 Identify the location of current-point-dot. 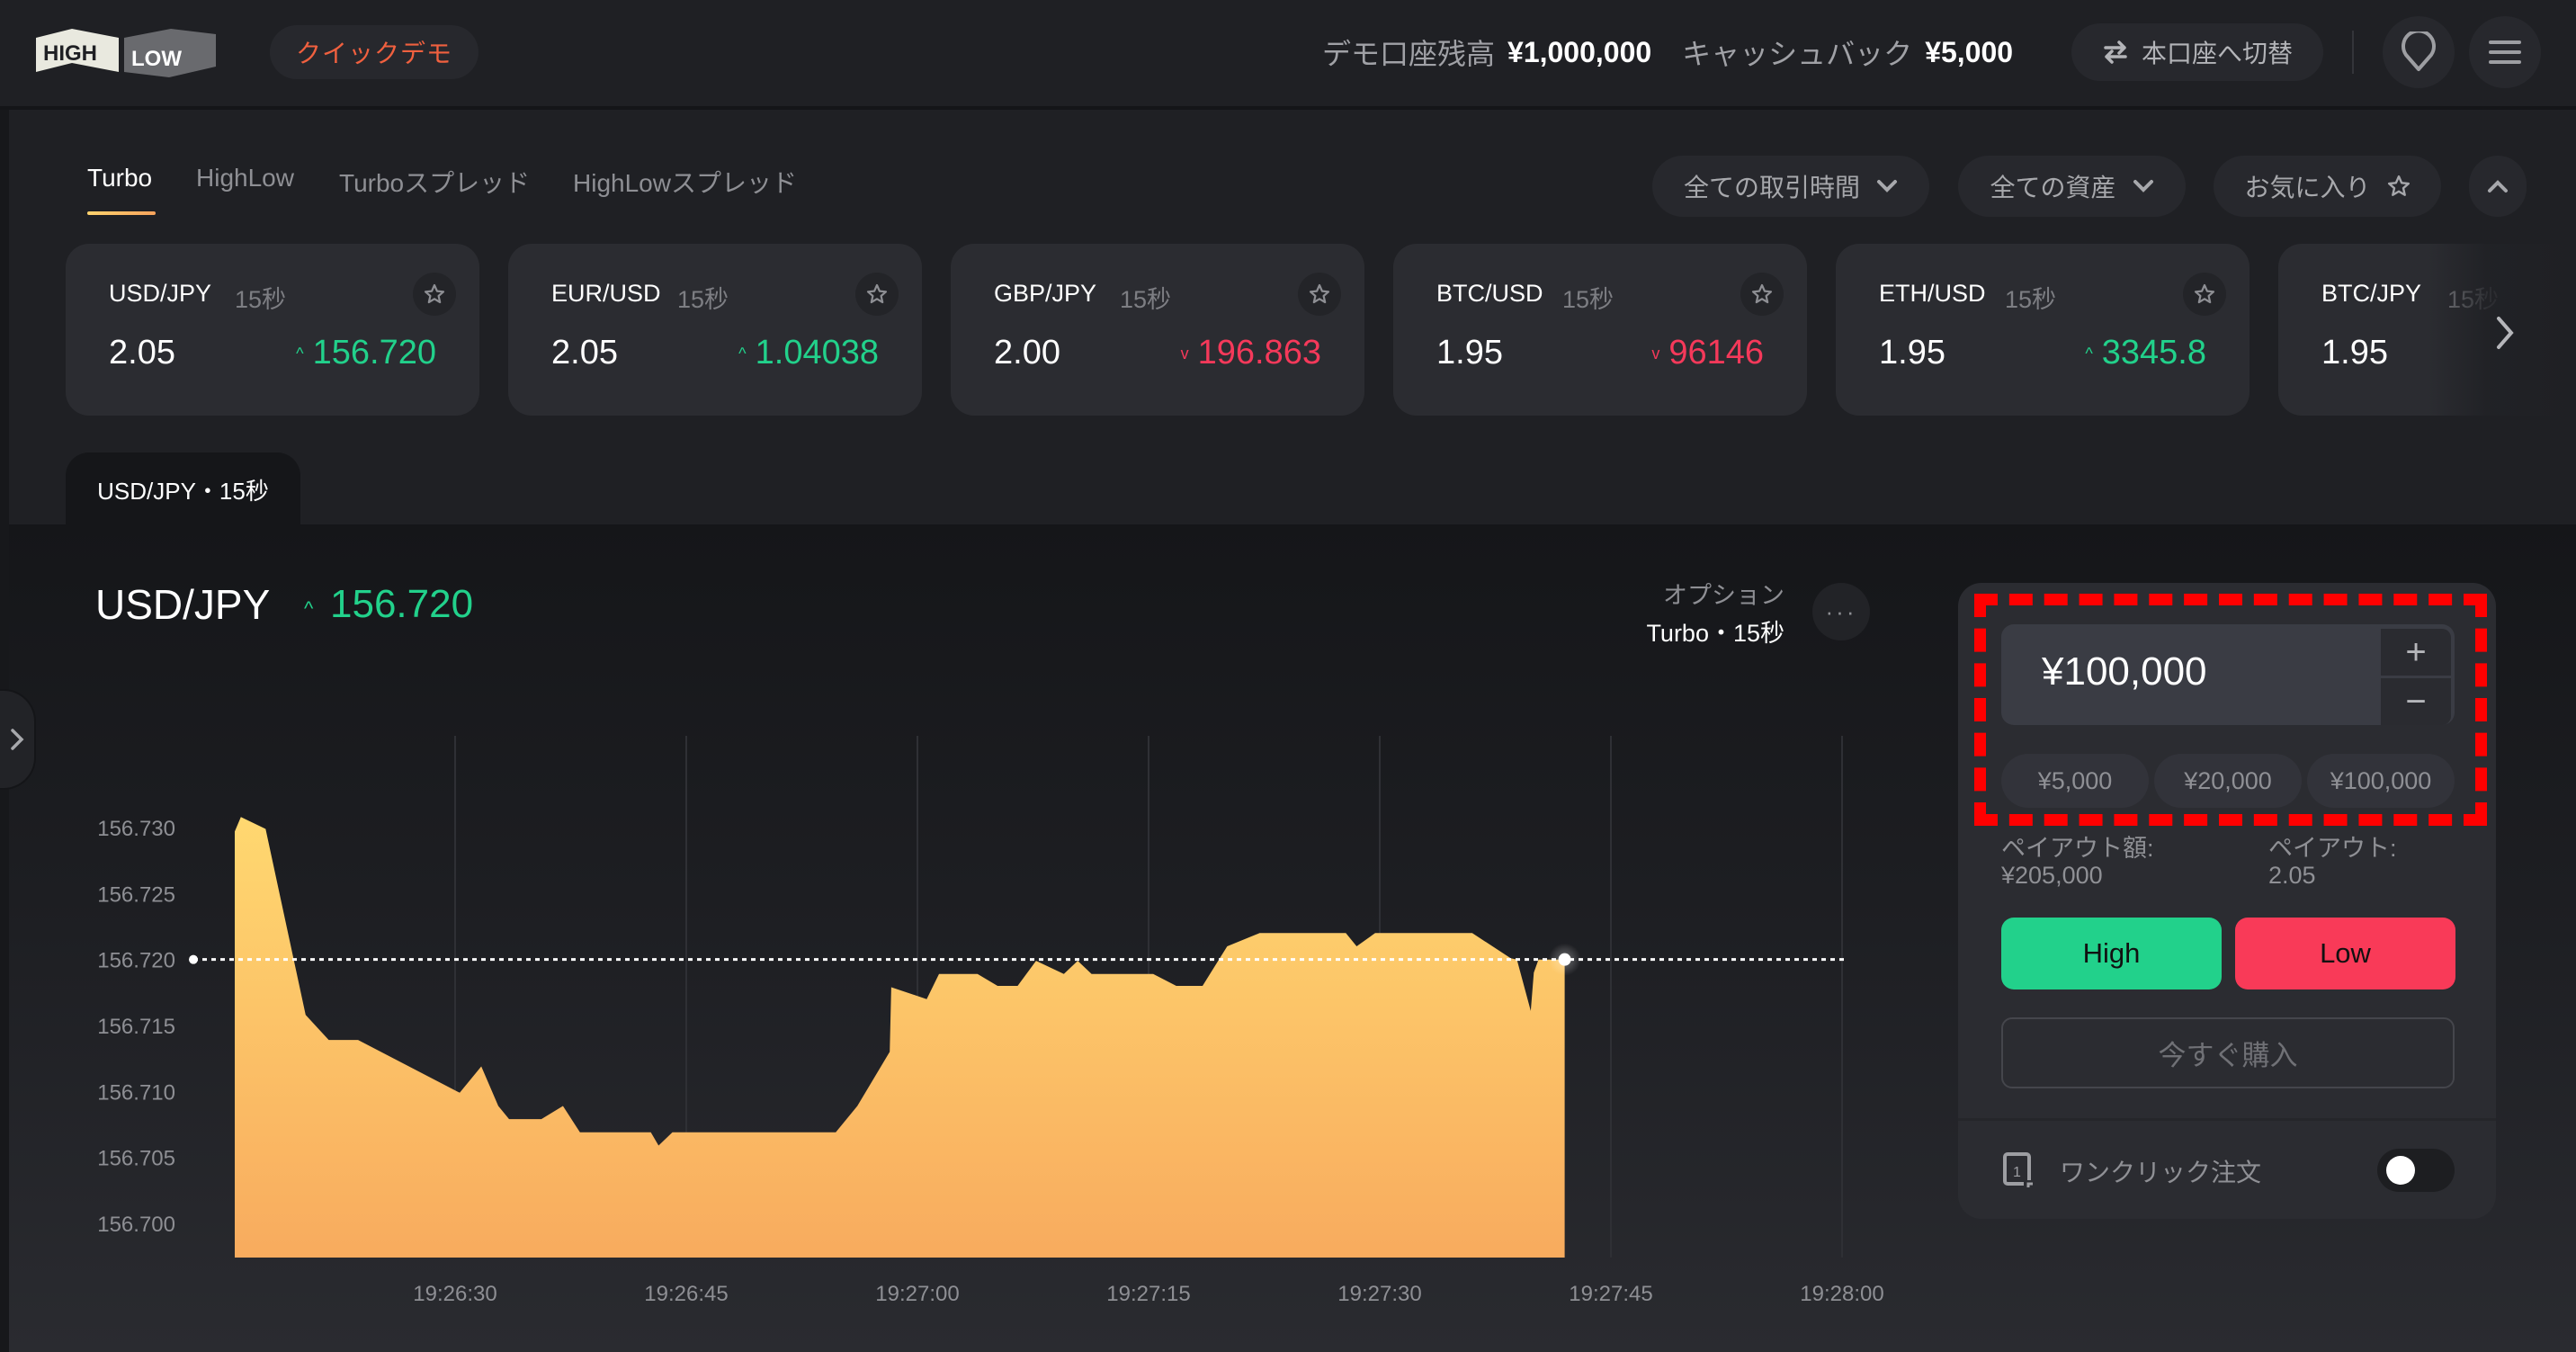
(1564, 960).